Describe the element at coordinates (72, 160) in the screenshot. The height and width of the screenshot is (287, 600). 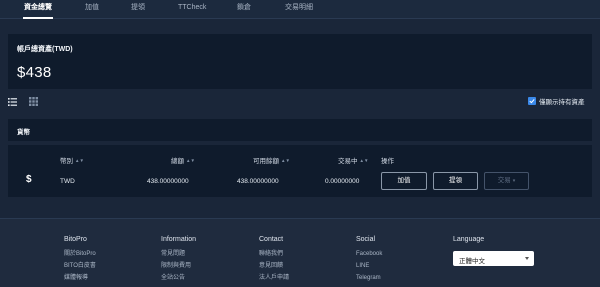
I see `column-header-currency: 幣別 ▲▼` at that location.